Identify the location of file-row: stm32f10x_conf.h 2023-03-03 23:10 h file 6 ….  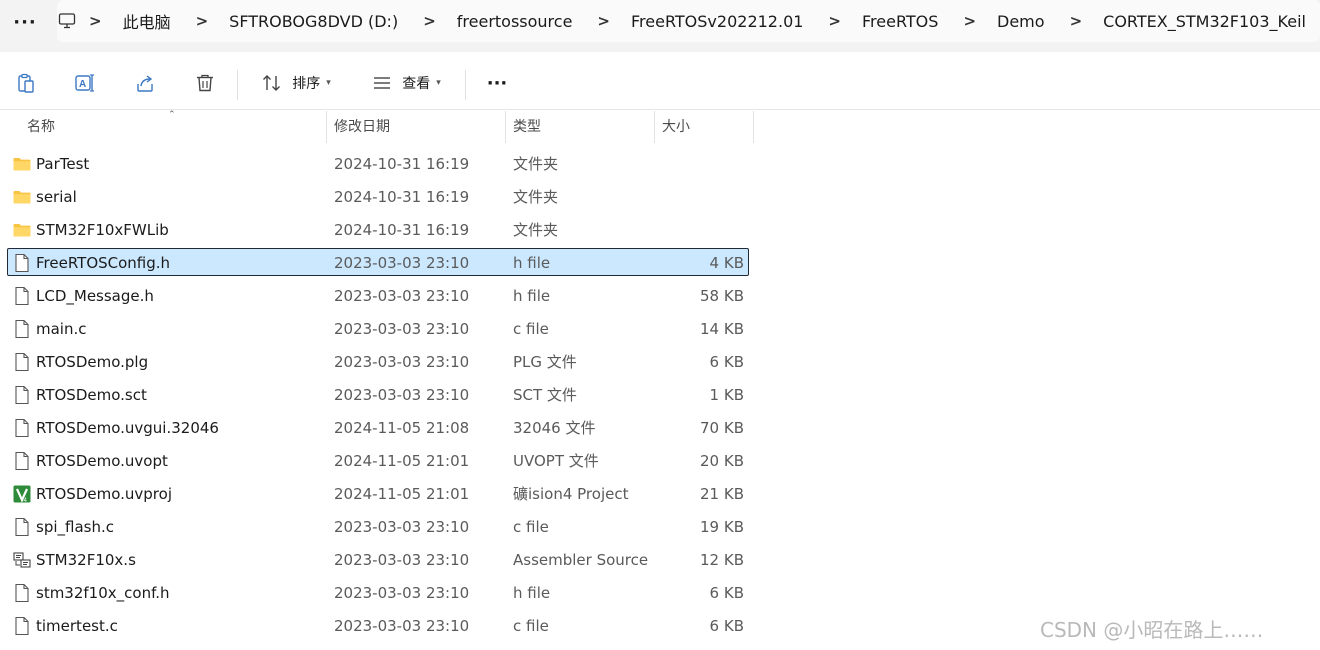
(380, 593).